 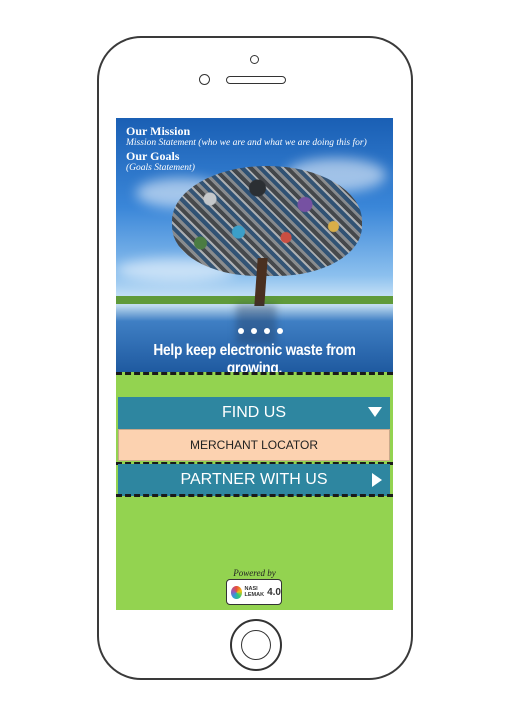 I want to click on front-sensor-icon, so click(x=254, y=59).